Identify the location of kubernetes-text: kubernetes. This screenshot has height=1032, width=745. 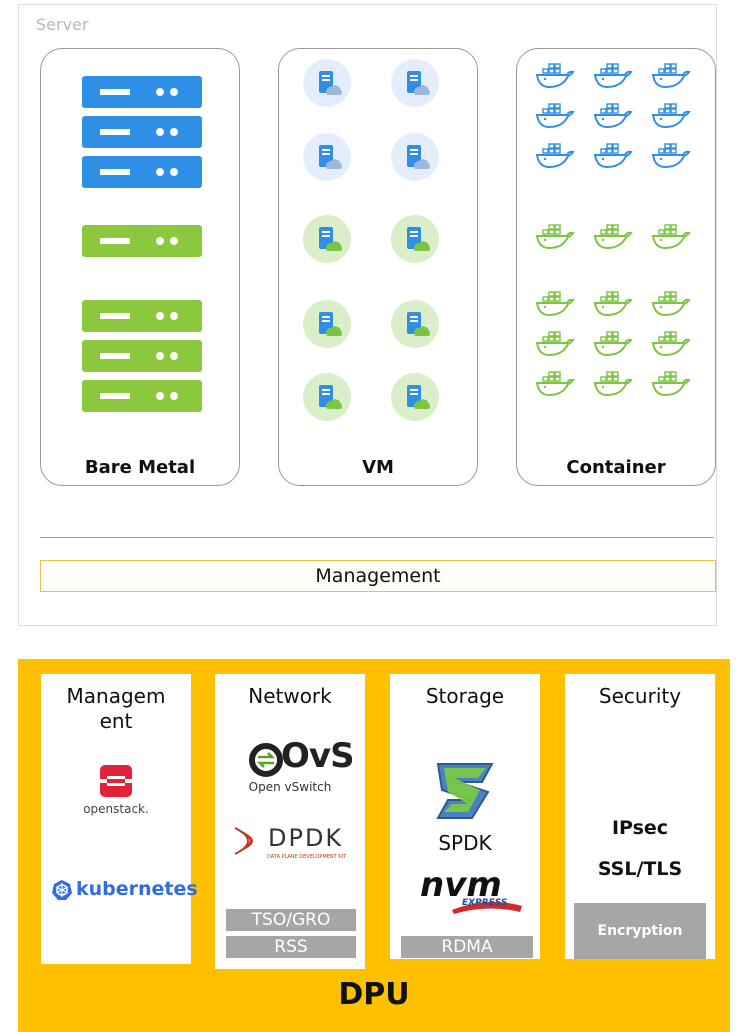
(137, 889).